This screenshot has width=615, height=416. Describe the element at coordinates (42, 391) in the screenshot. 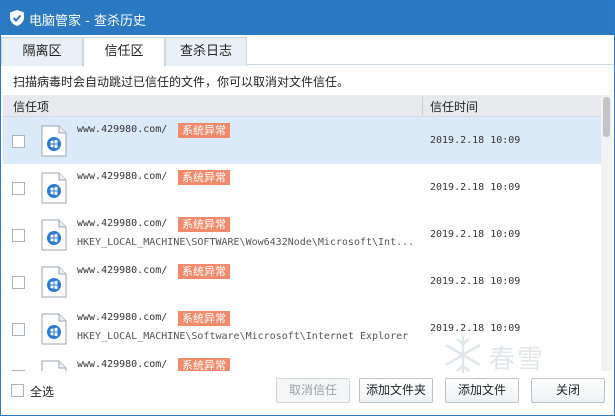

I see `select-all-label: 全选` at that location.